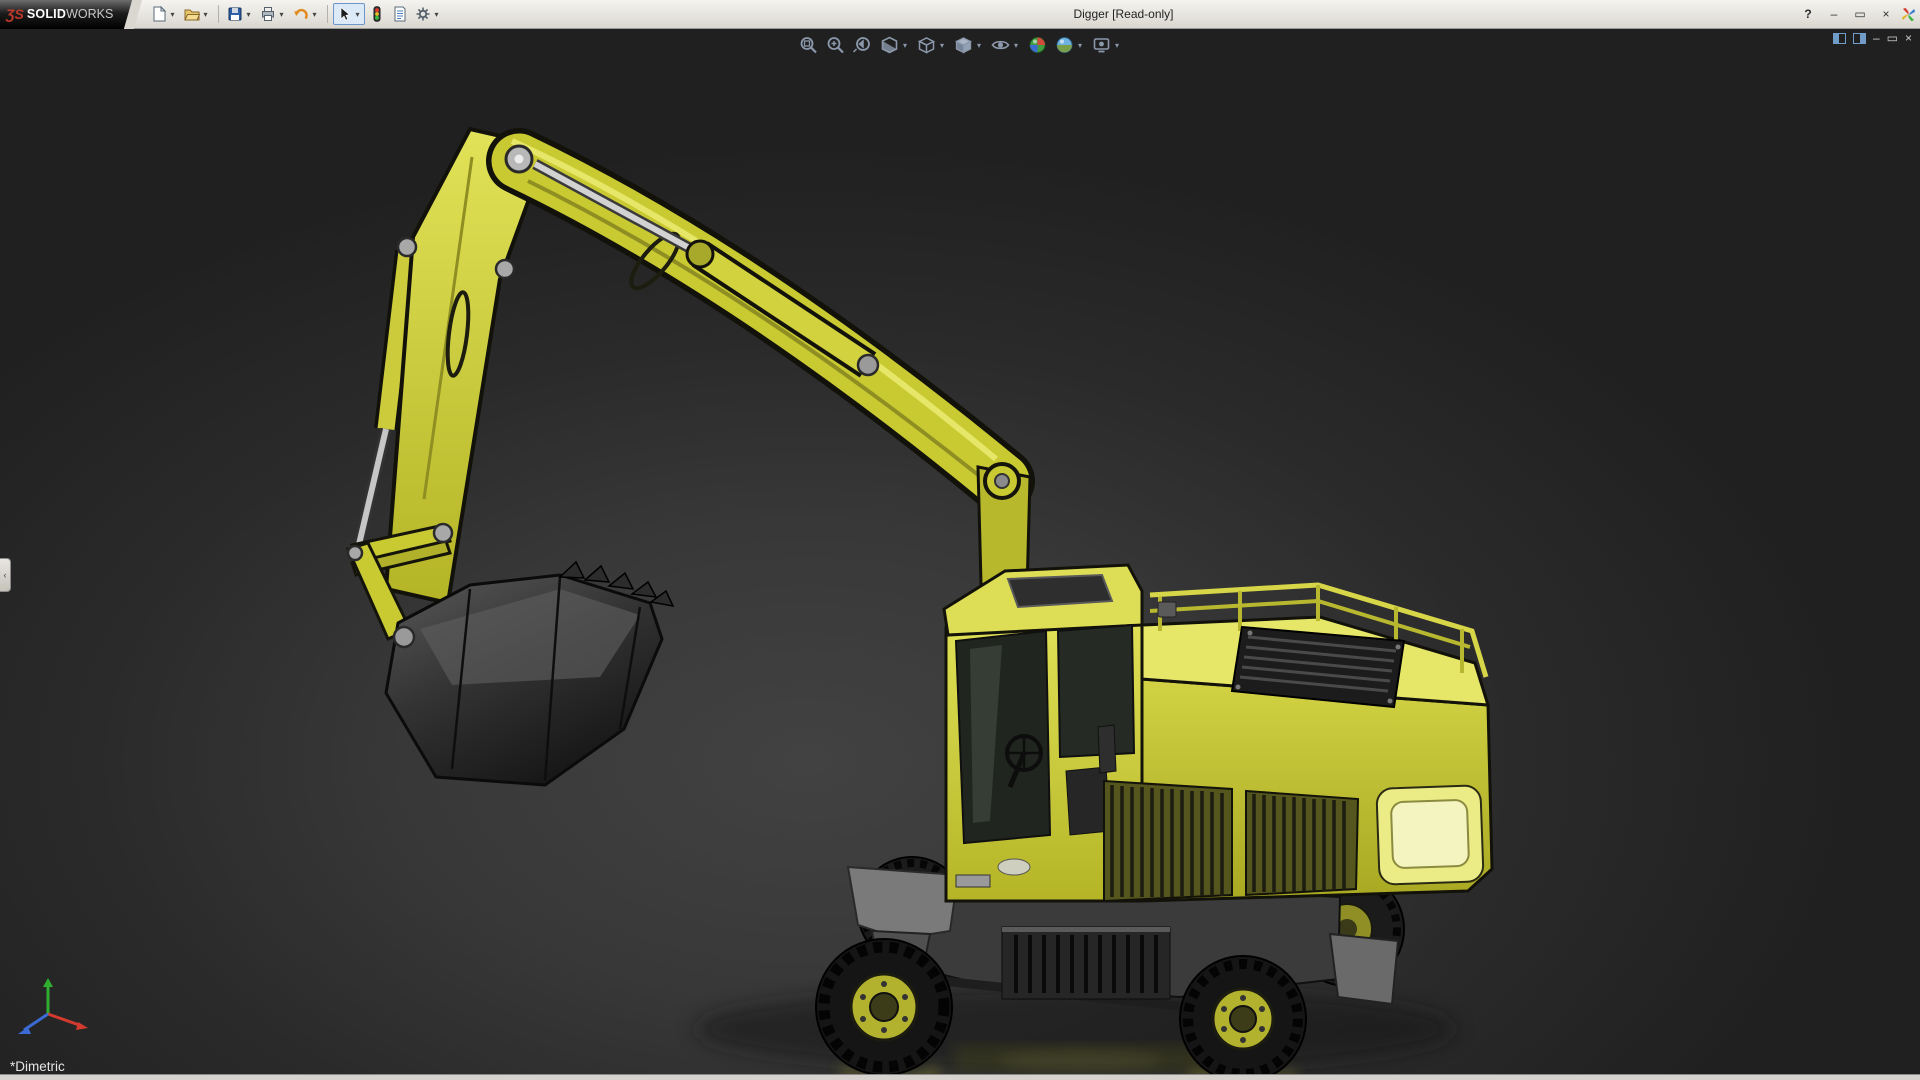 This screenshot has height=1080, width=1920. I want to click on brand-text-light: WORKS, so click(90, 14).